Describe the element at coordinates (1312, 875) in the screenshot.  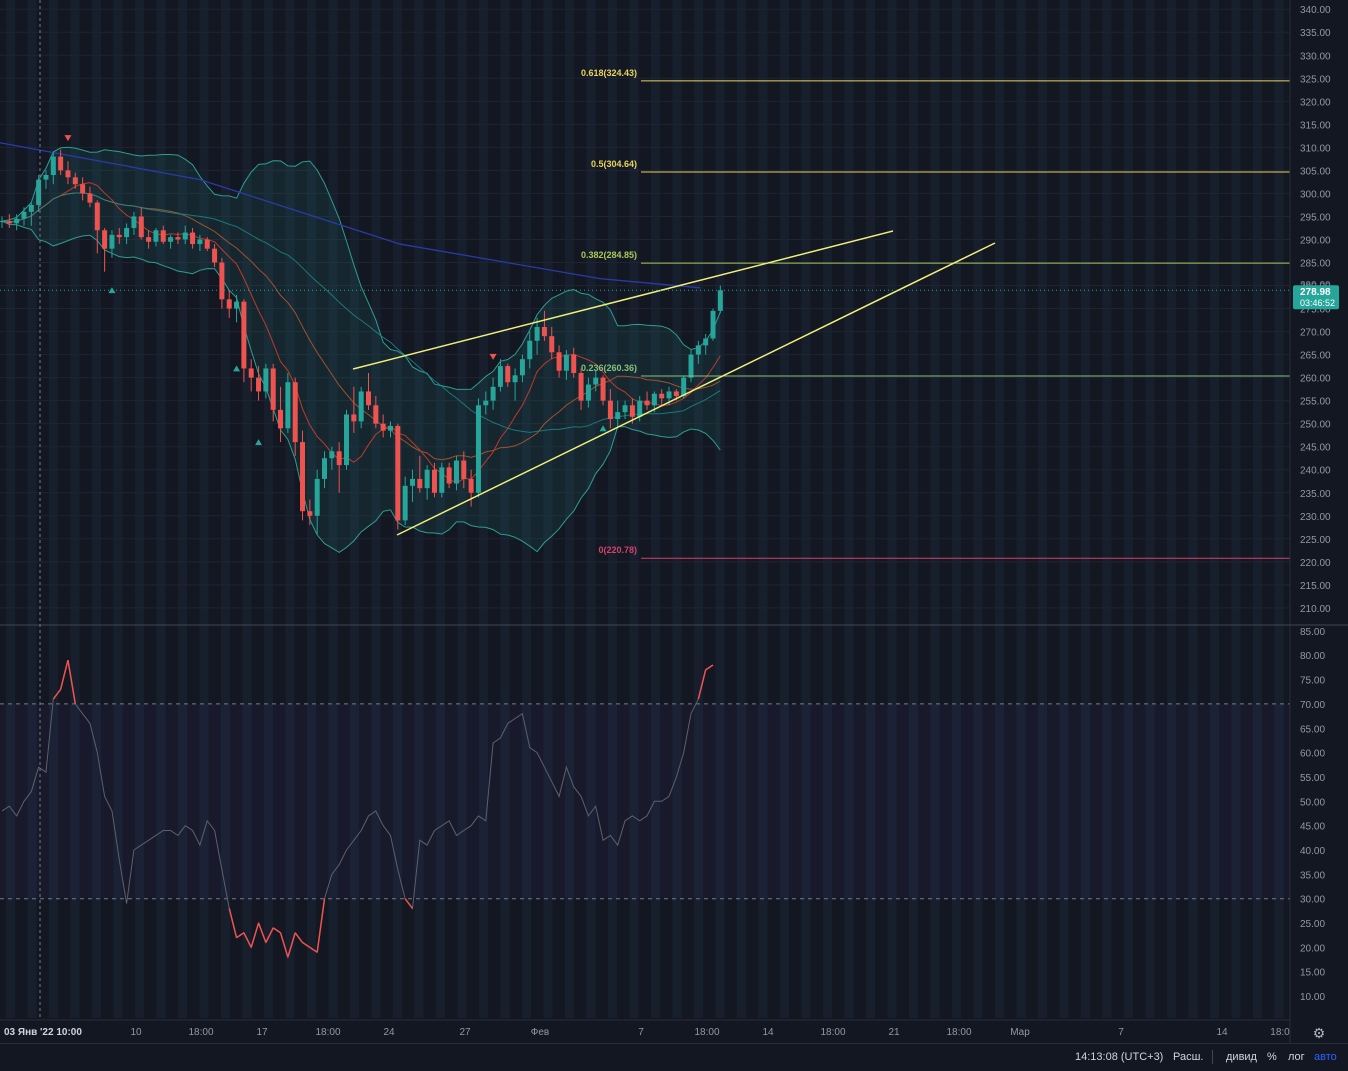
I see `rsi-tick-label: 35.00` at that location.